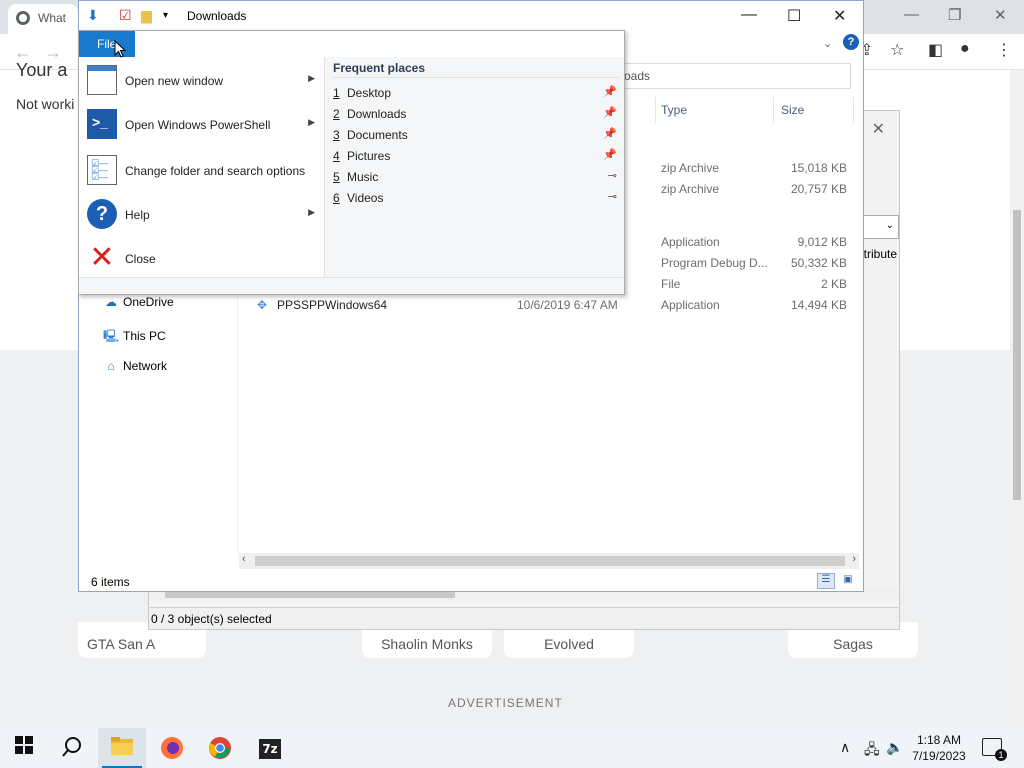 This screenshot has height=768, width=1024. Describe the element at coordinates (1001, 755) in the screenshot. I see `notification-badge: 1` at that location.